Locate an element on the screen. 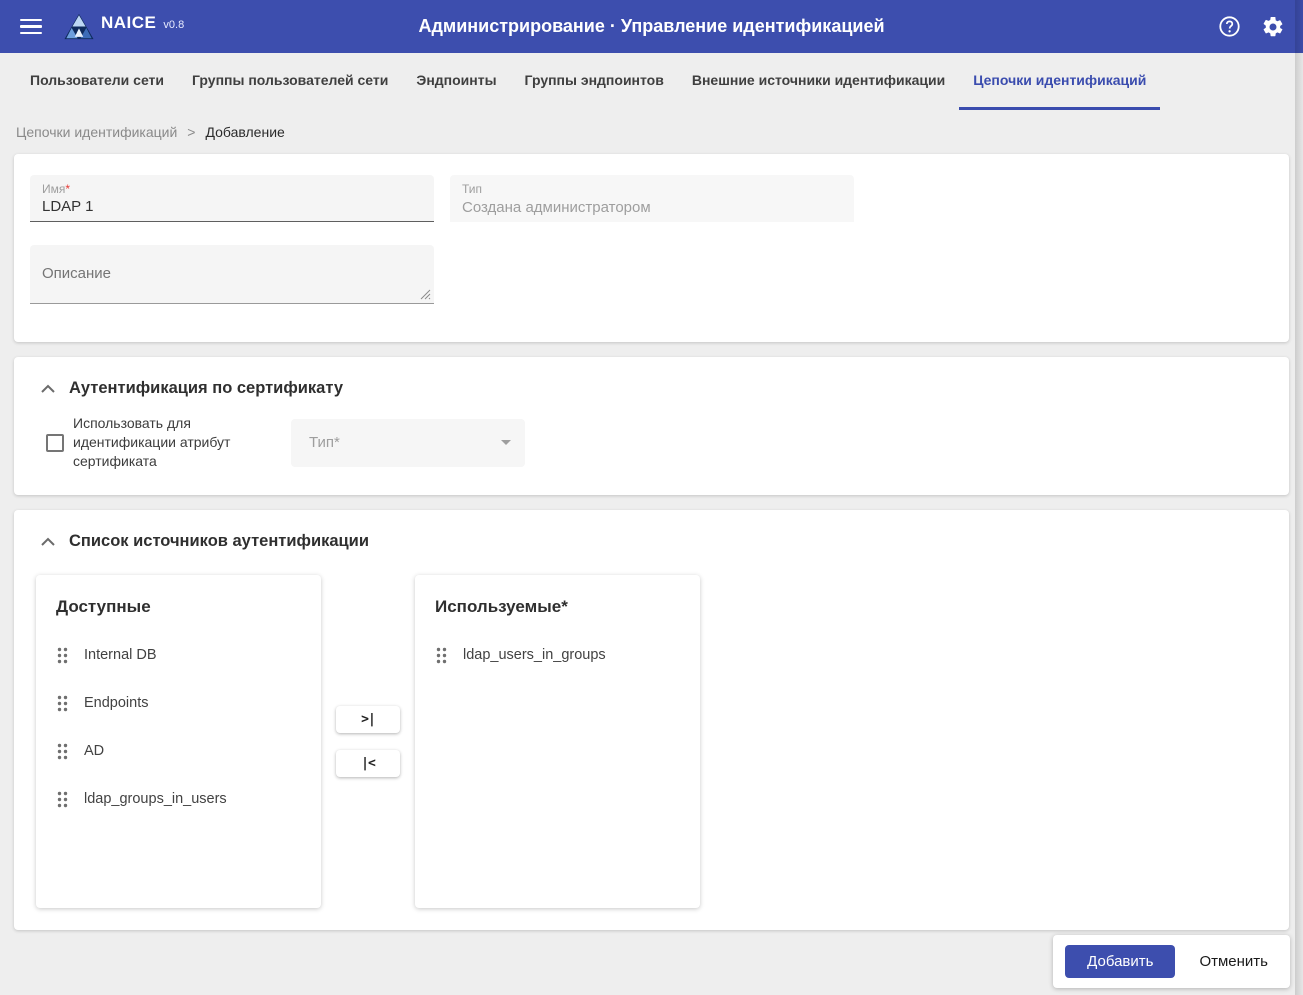 Image resolution: width=1303 pixels, height=995 pixels. scrollbar is located at coordinates (1299, 497).